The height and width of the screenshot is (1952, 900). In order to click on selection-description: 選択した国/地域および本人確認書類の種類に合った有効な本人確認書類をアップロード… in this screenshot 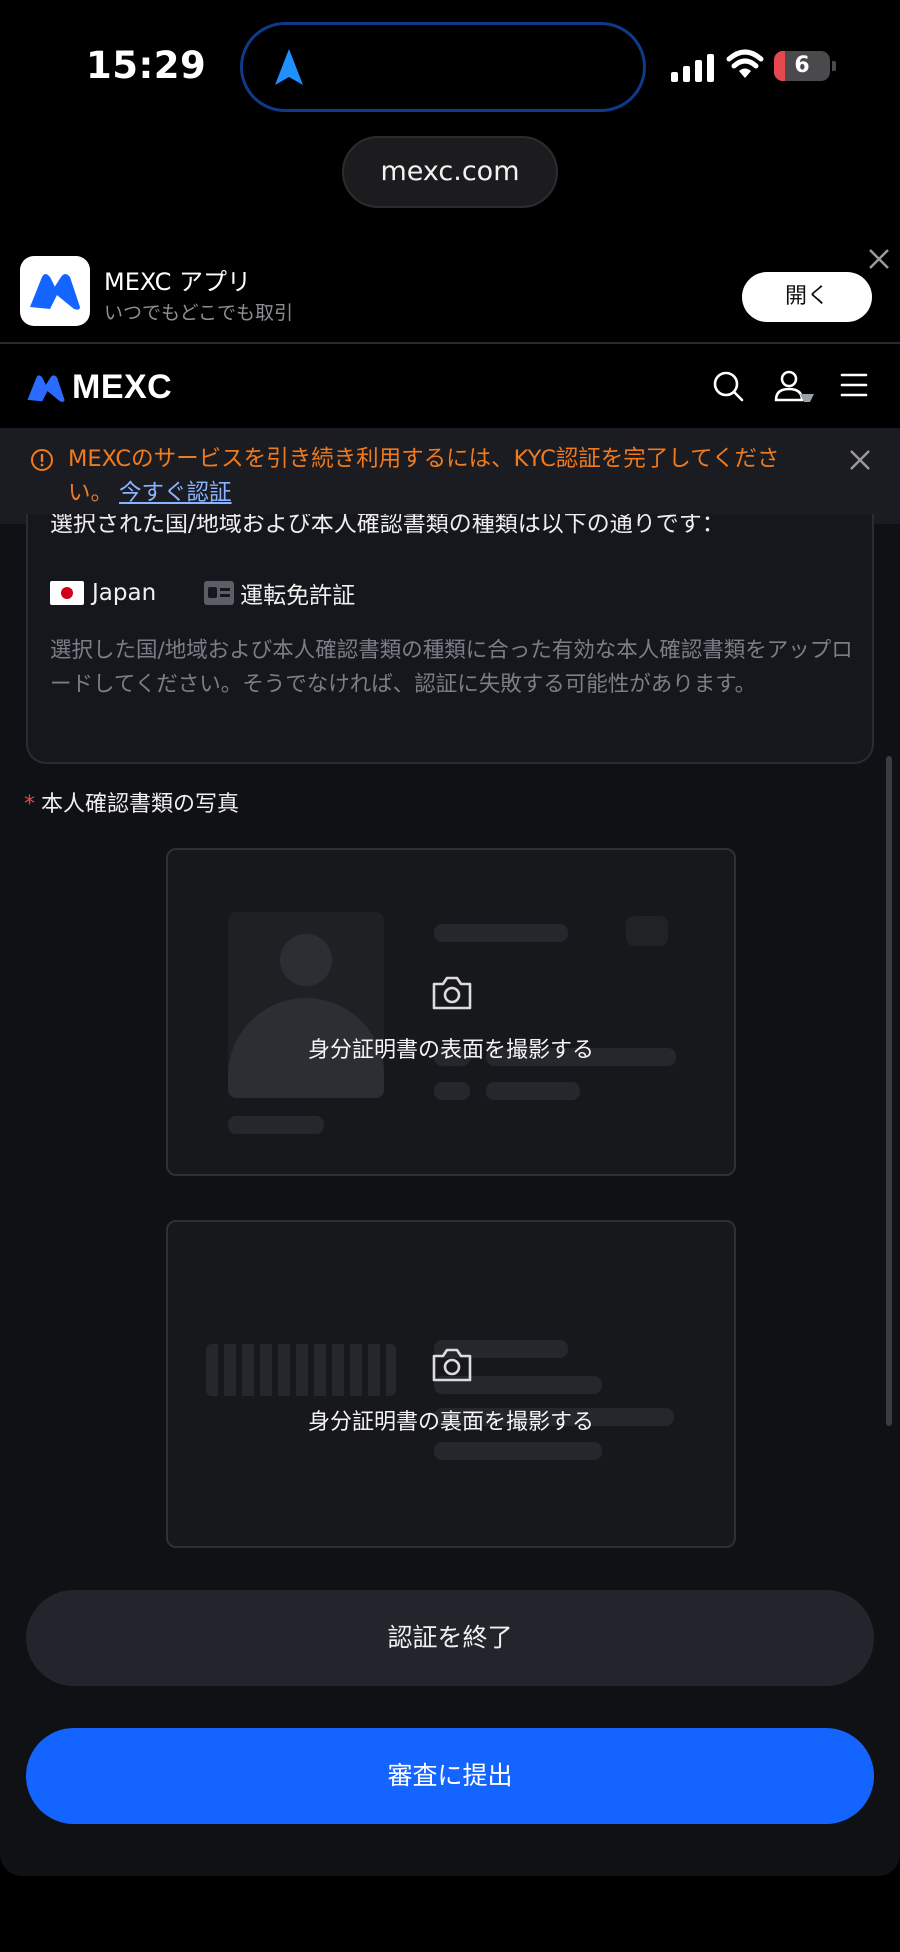, I will do `click(451, 667)`.